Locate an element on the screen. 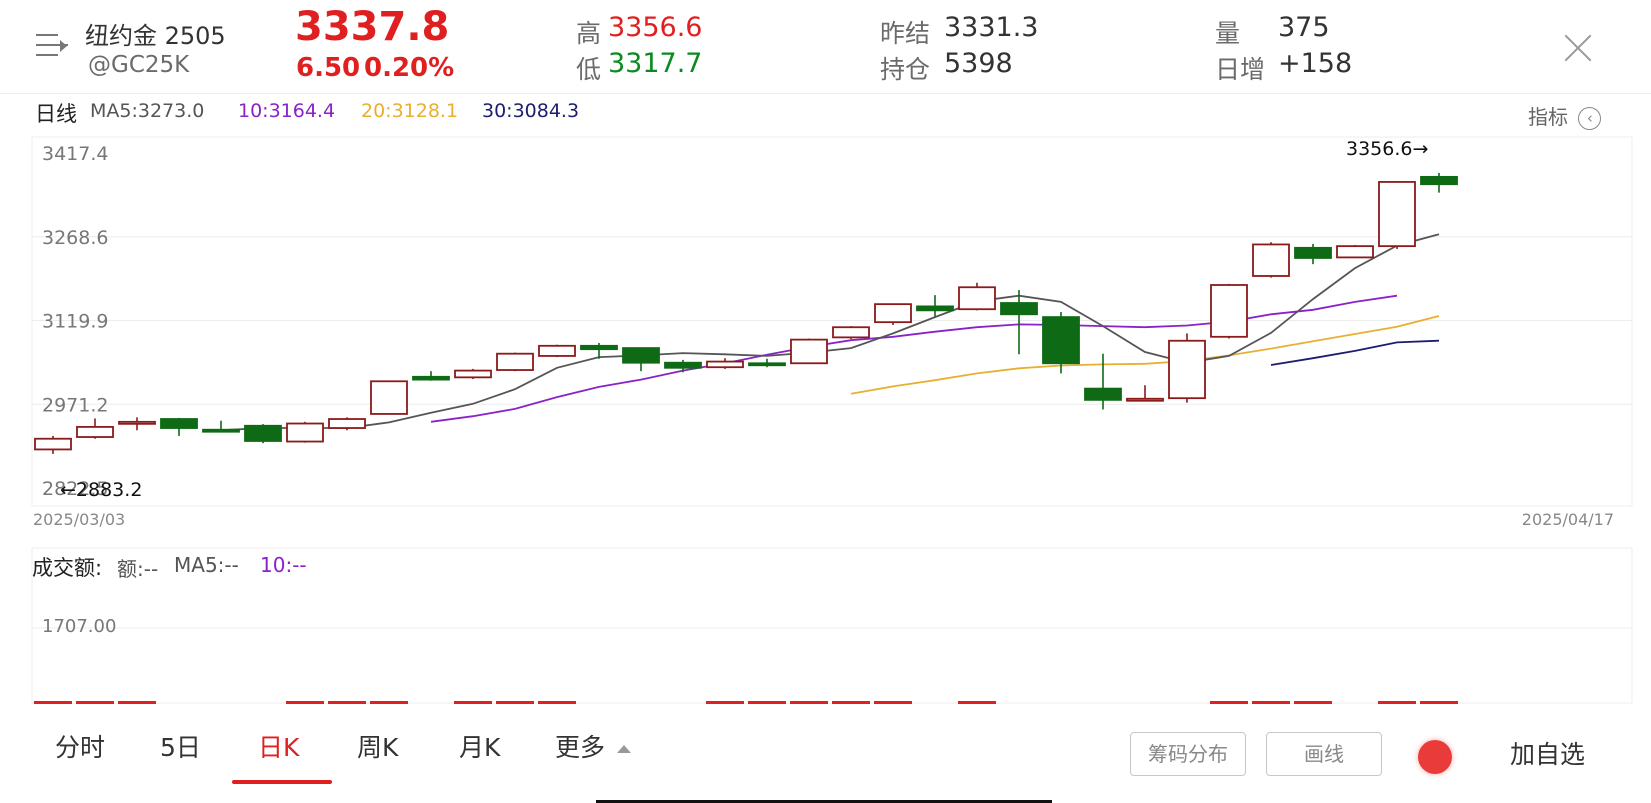  y-tick-label: 2971.2 is located at coordinates (75, 405).